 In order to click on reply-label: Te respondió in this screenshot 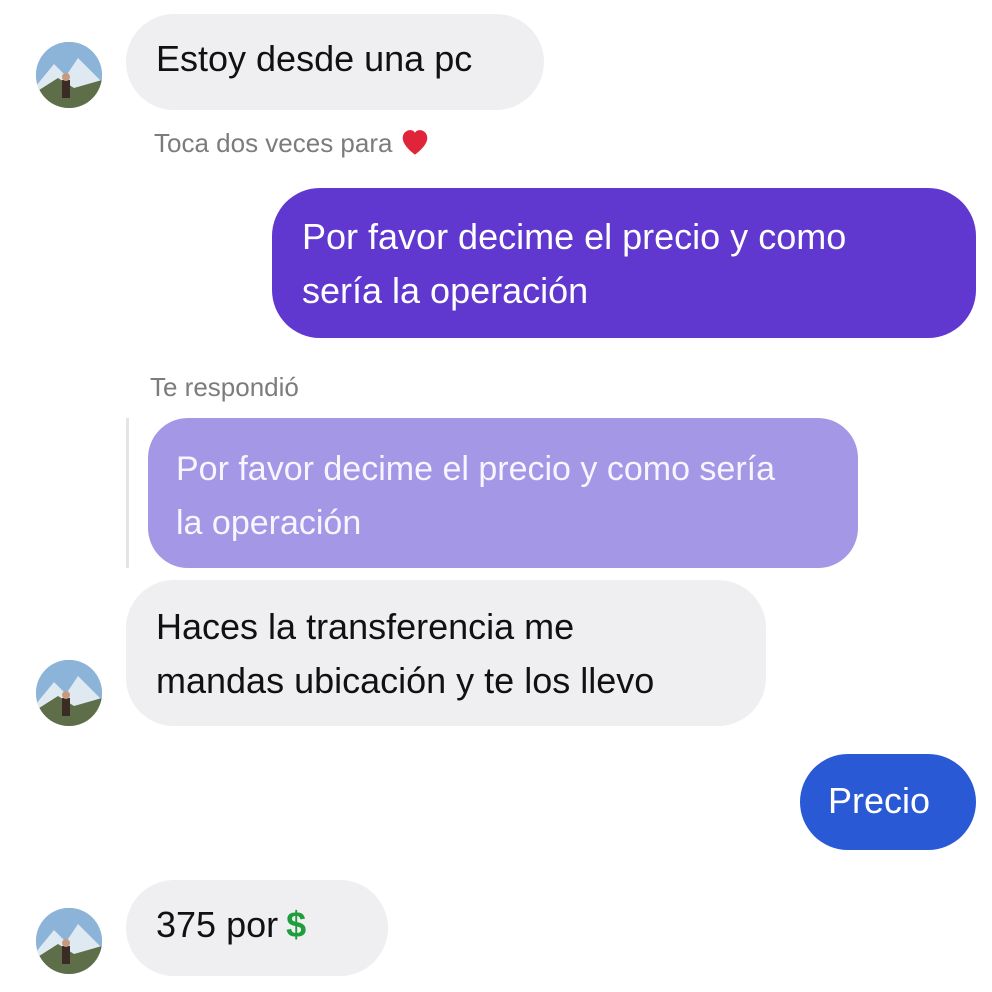, I will do `click(224, 387)`.